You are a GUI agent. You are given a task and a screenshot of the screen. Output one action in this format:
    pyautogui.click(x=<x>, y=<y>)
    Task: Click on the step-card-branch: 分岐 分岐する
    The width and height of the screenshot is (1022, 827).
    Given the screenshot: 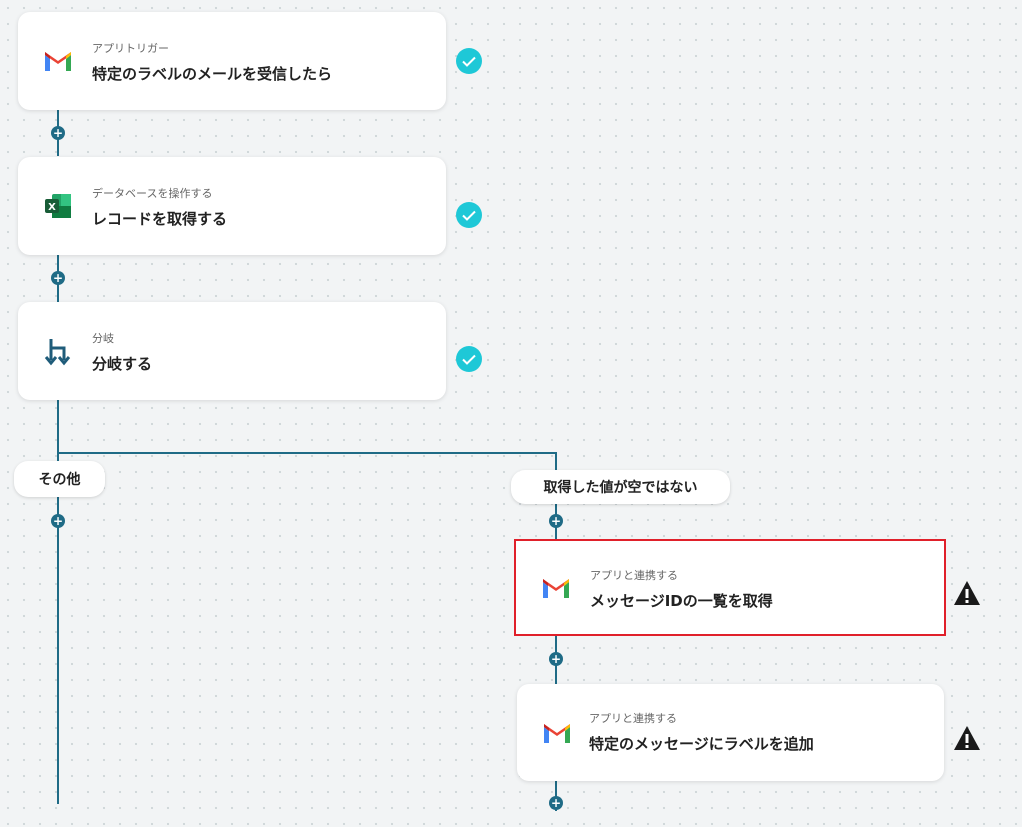 What is the action you would take?
    pyautogui.click(x=232, y=351)
    